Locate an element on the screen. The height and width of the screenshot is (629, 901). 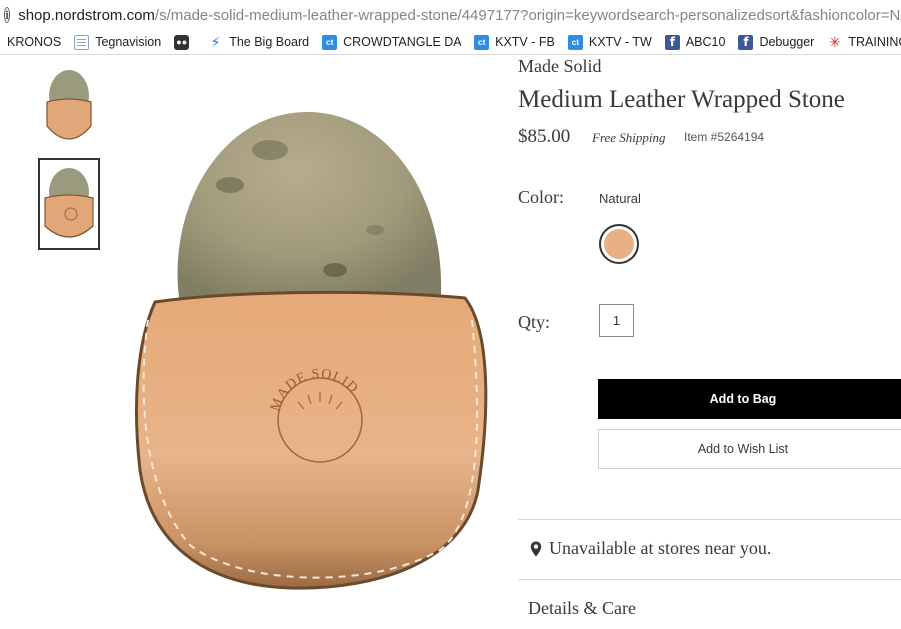
qty-label: Qty: is located at coordinates (534, 322).